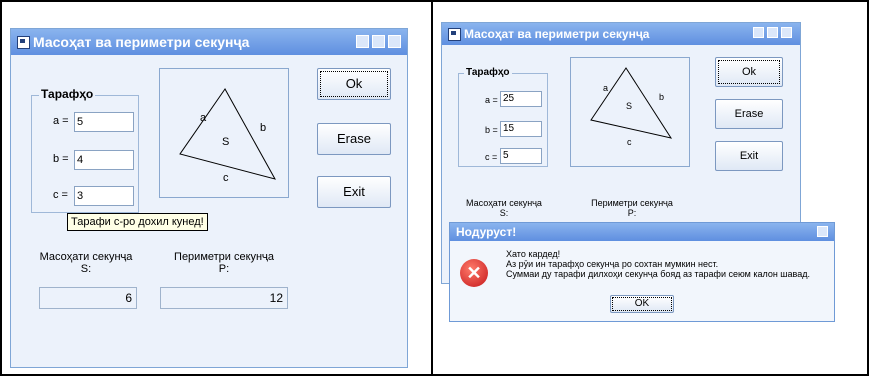 Image resolution: width=869 pixels, height=376 pixels. I want to click on error-line-1: Хато кардед!, so click(533, 254).